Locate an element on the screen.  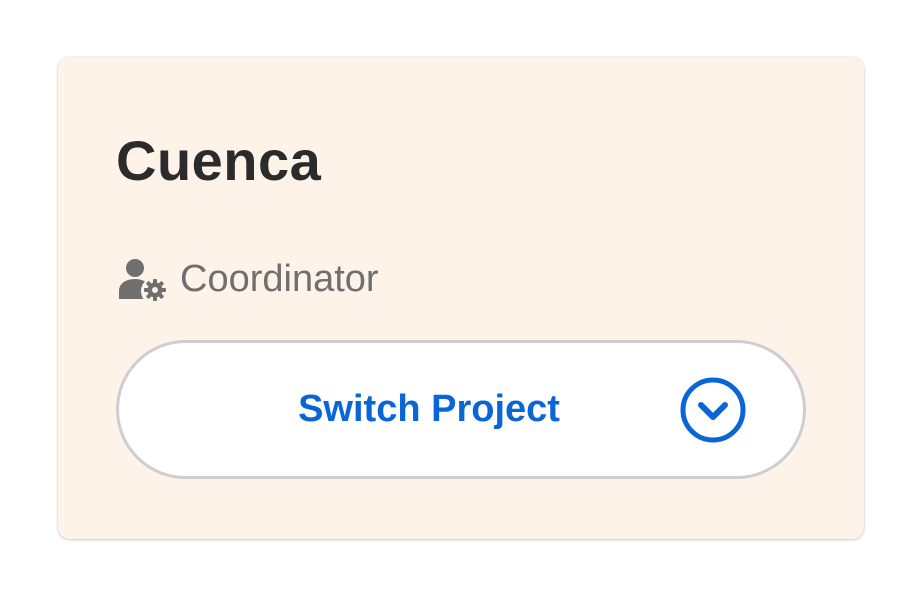
project-title: Cuenca is located at coordinates (219, 160).